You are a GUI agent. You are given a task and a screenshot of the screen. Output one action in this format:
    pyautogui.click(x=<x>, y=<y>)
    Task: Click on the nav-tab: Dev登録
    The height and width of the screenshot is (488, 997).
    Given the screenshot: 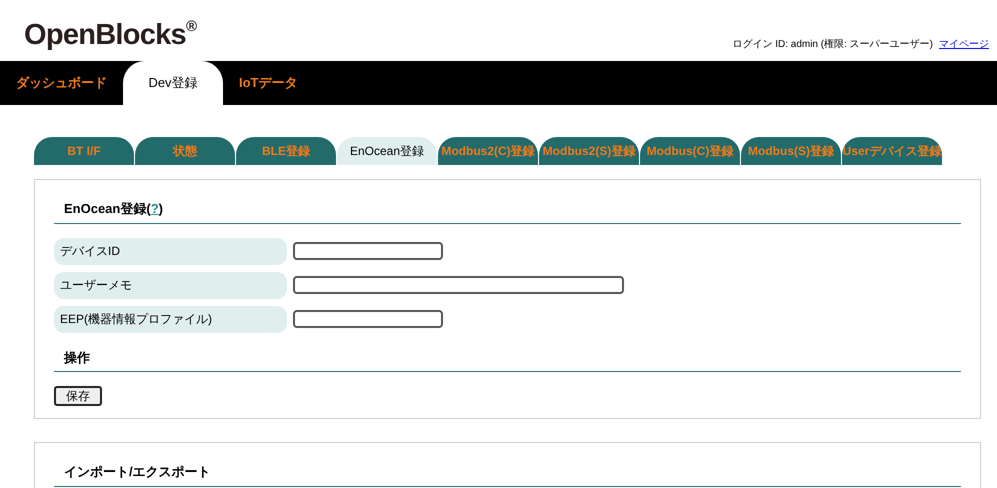 What is the action you would take?
    pyautogui.click(x=173, y=83)
    